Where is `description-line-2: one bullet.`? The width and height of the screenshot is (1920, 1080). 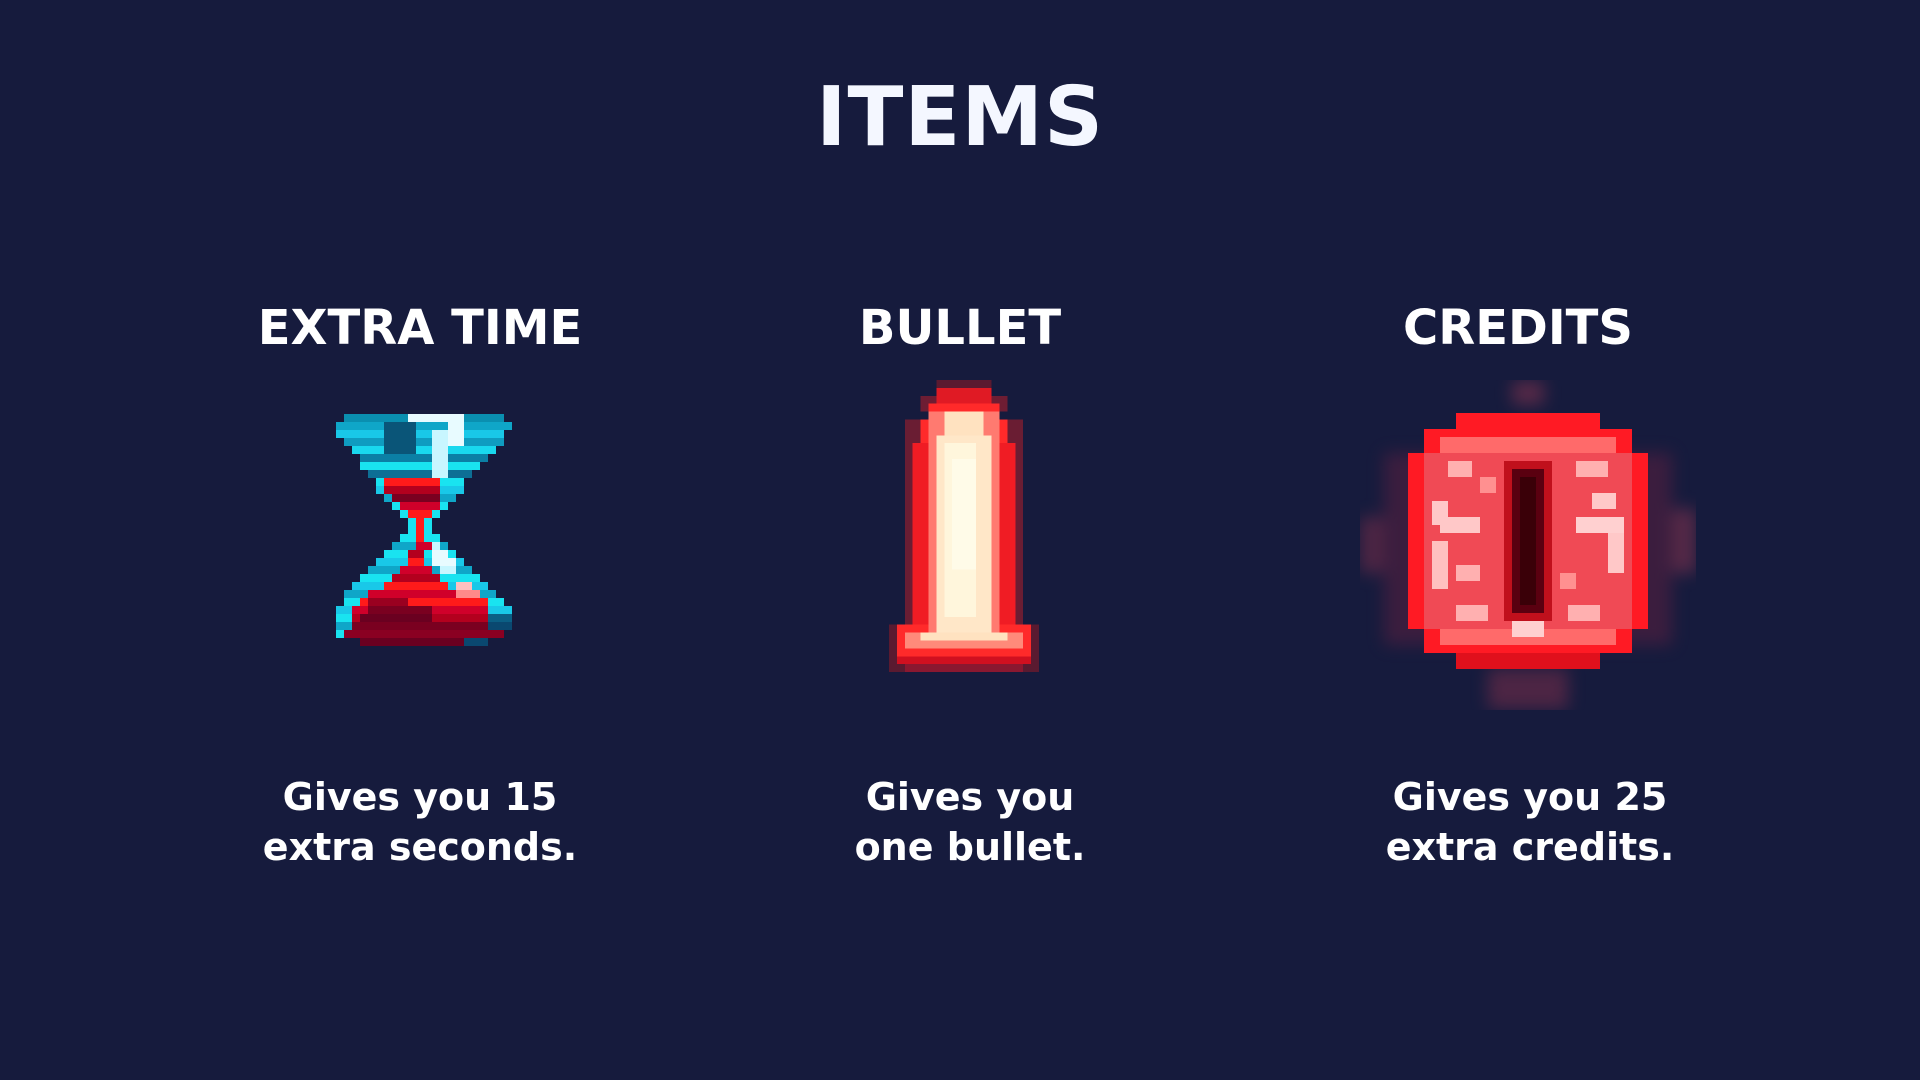 description-line-2: one bullet. is located at coordinates (970, 847).